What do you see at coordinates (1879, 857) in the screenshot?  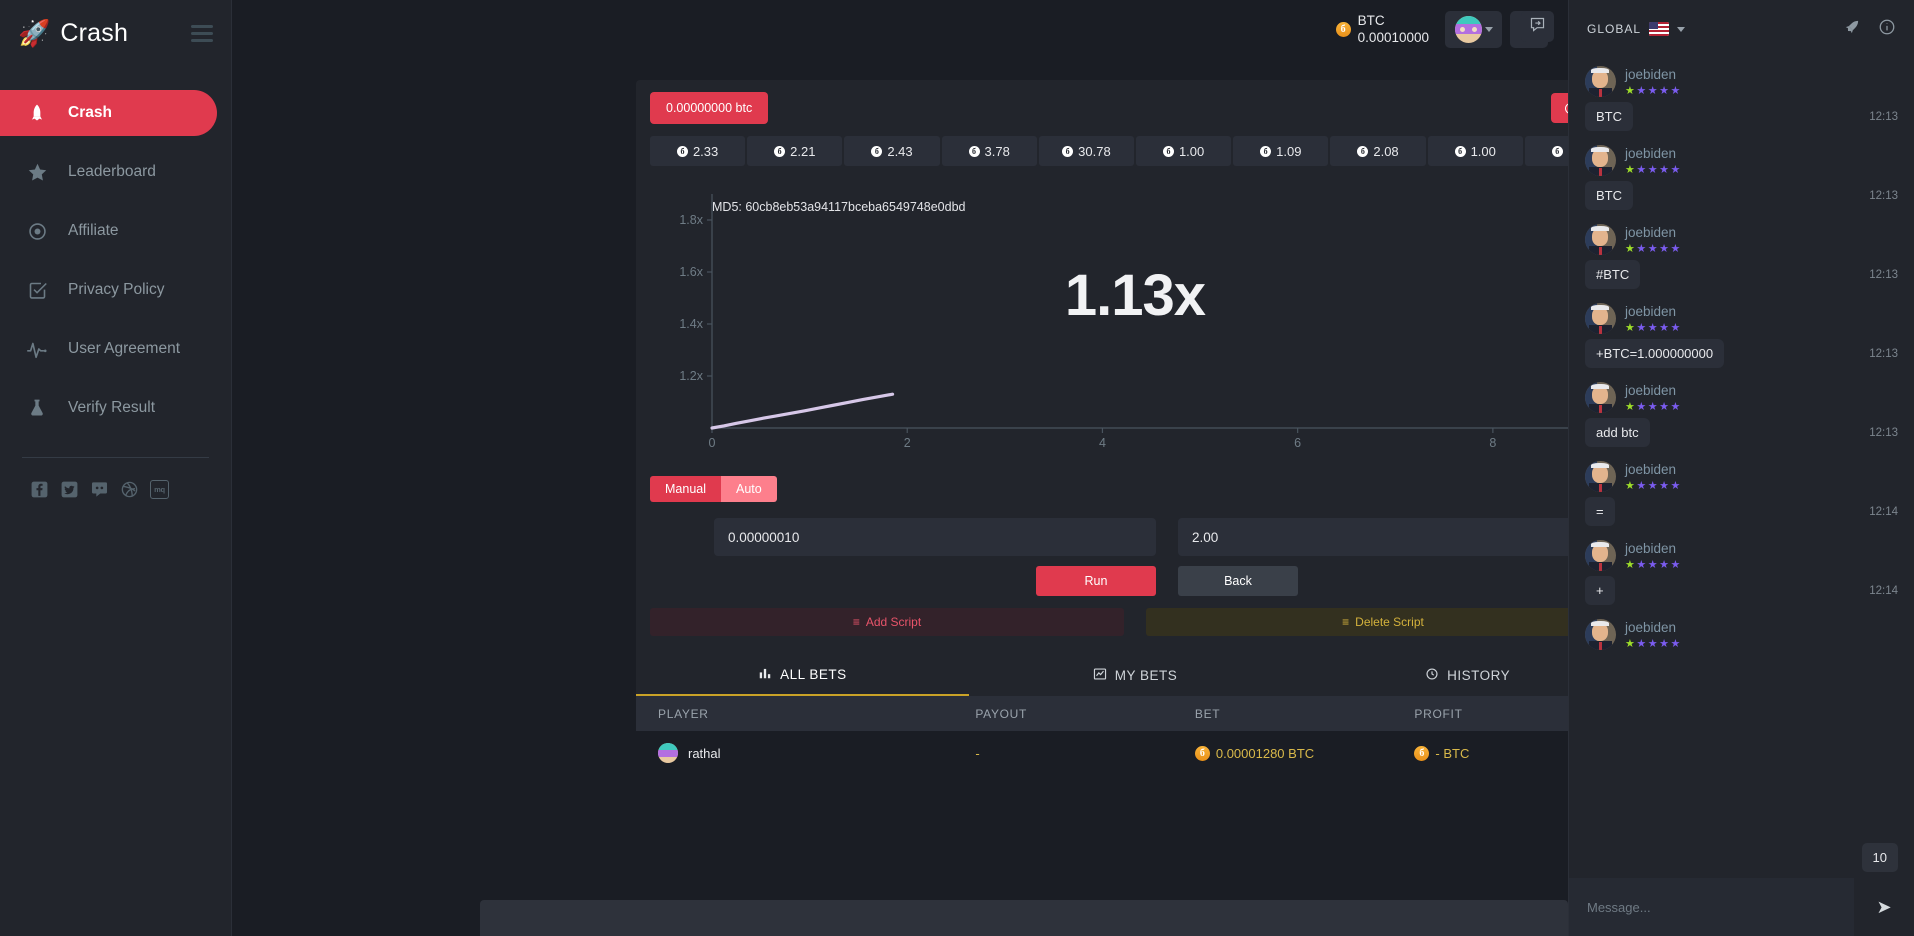 I see `unread-count-badge: 10` at bounding box center [1879, 857].